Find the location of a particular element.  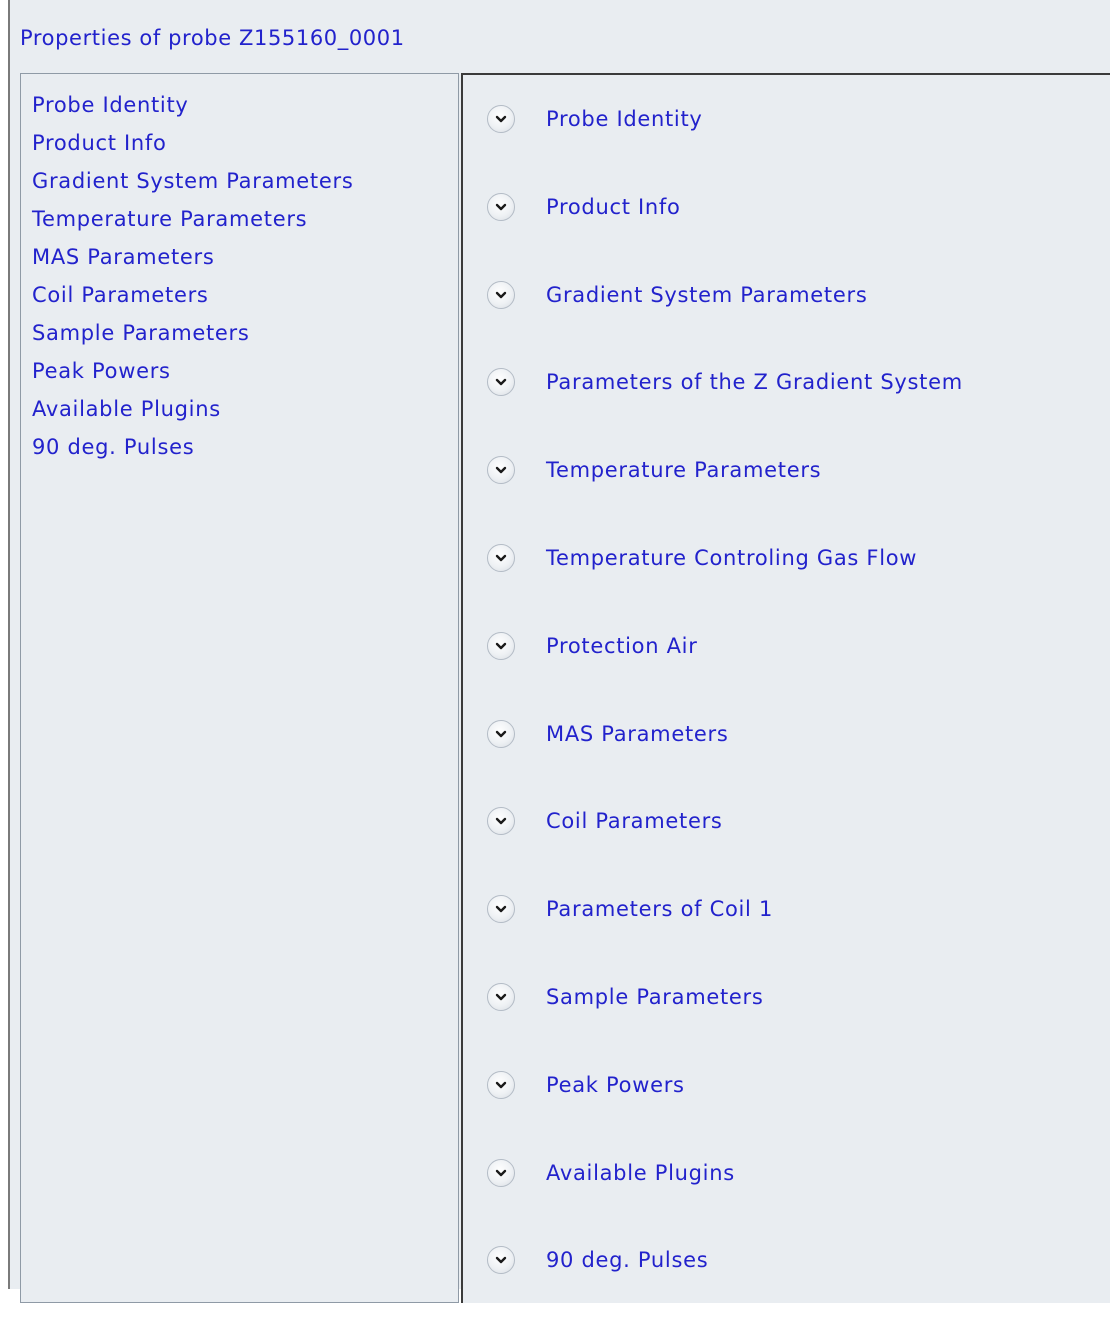

section-header-coil-parameters: Coil Parameters is located at coordinates (725, 849).